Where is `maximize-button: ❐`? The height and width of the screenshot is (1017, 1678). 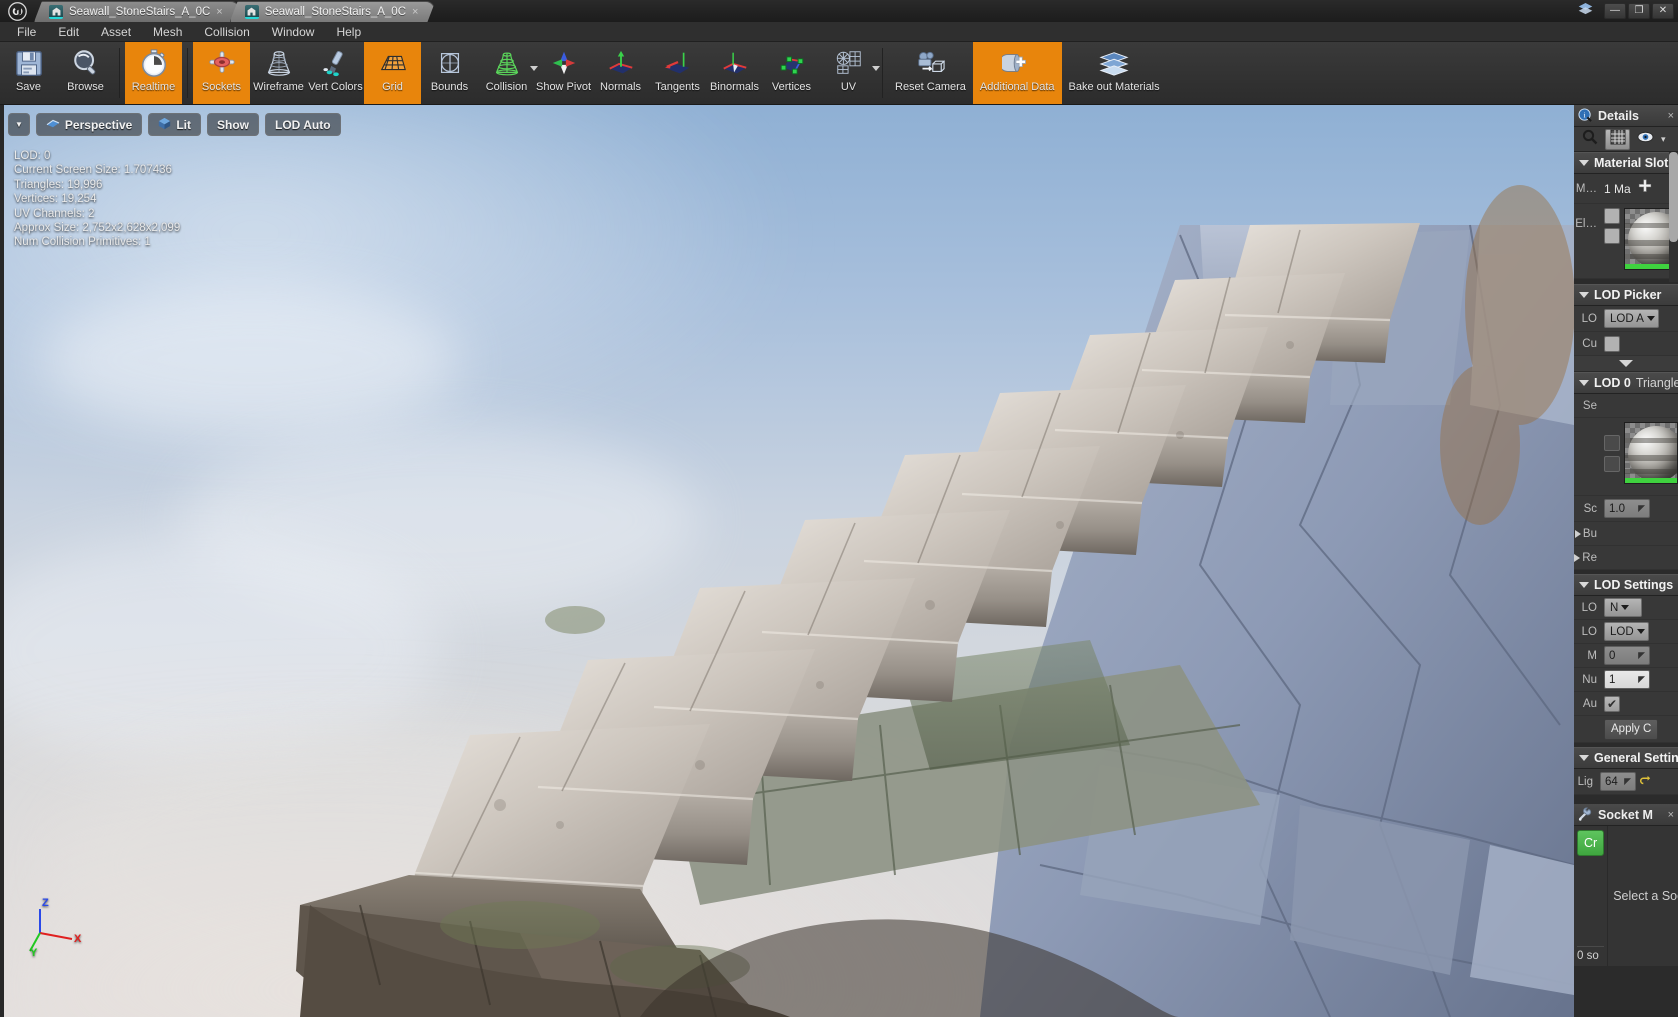 maximize-button: ❐ is located at coordinates (1639, 10).